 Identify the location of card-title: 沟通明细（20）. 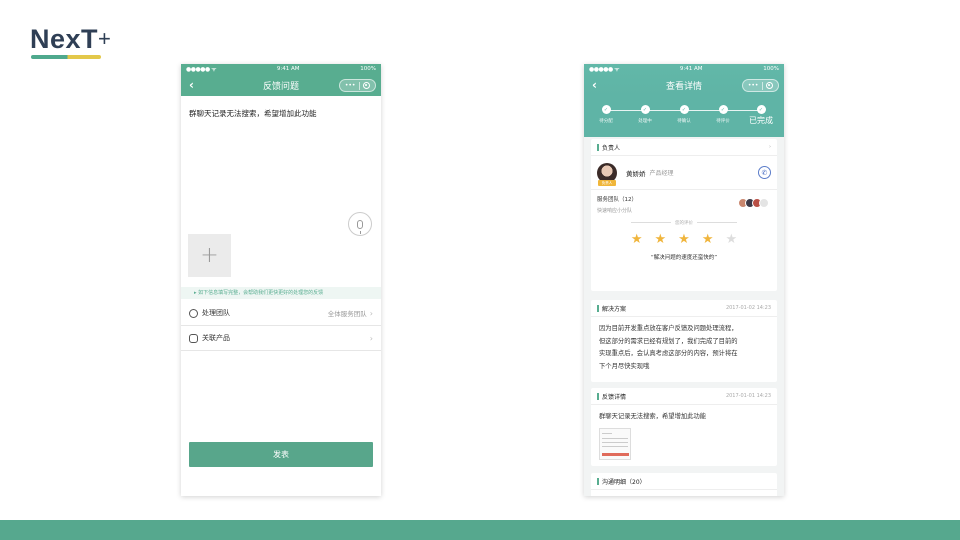
(624, 482).